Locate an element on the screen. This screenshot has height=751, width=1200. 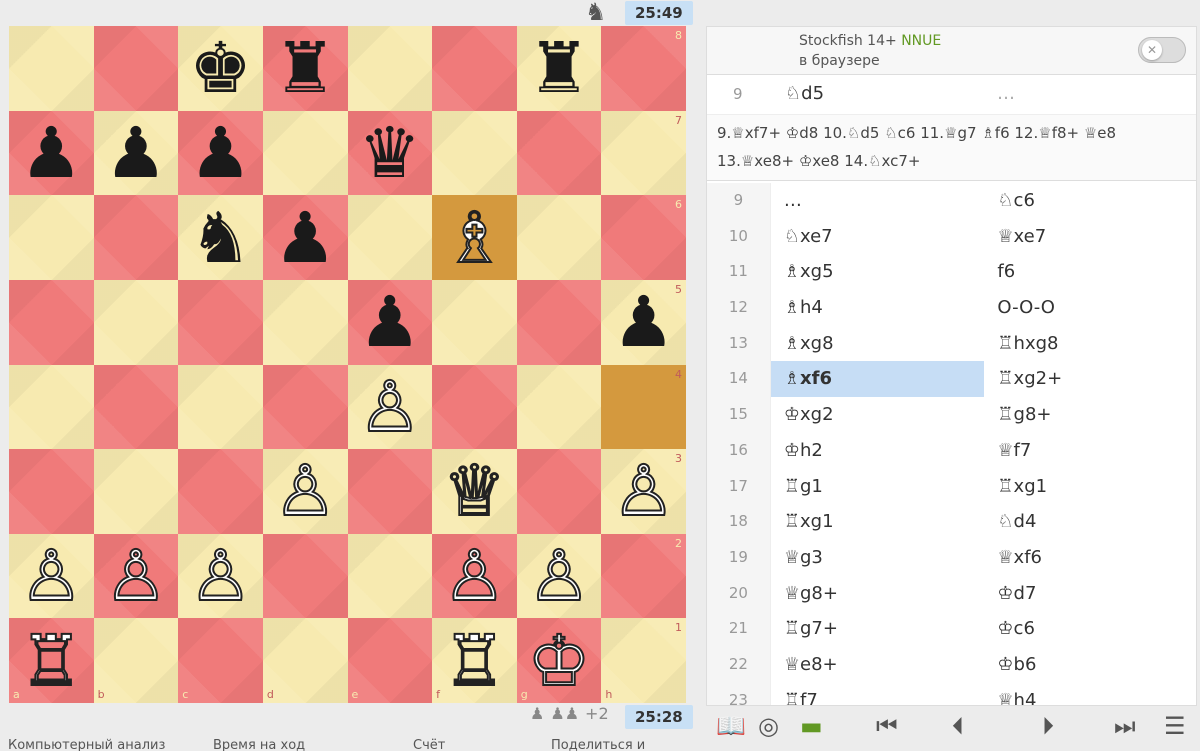
square-g7 is located at coordinates (559, 153).